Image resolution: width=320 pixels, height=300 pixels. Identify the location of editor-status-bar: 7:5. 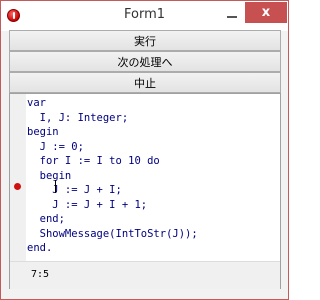
(145, 275).